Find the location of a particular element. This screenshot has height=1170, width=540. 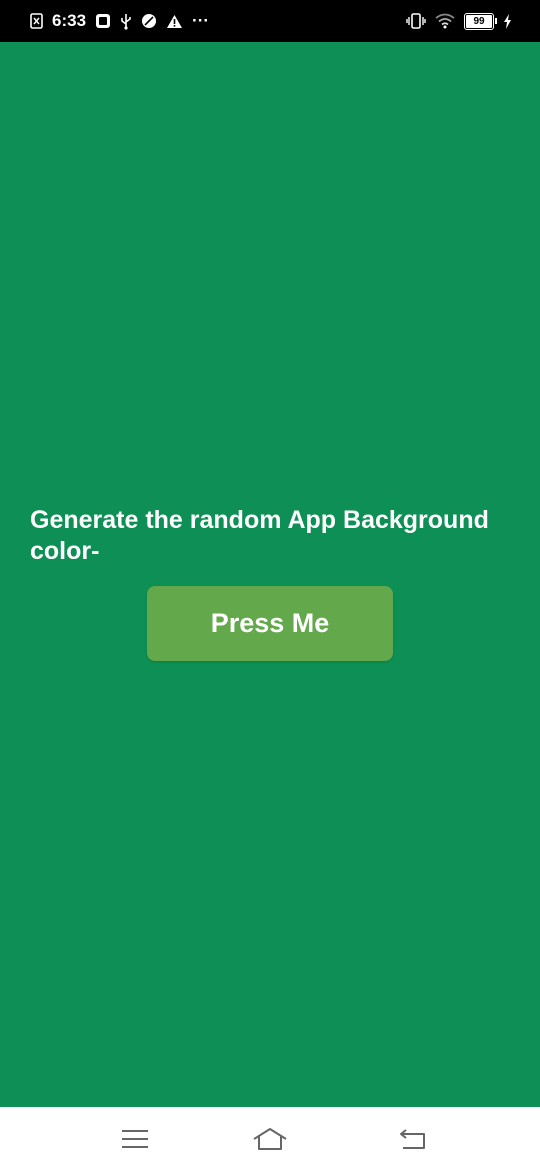

leaf-icon is located at coordinates (149, 21).